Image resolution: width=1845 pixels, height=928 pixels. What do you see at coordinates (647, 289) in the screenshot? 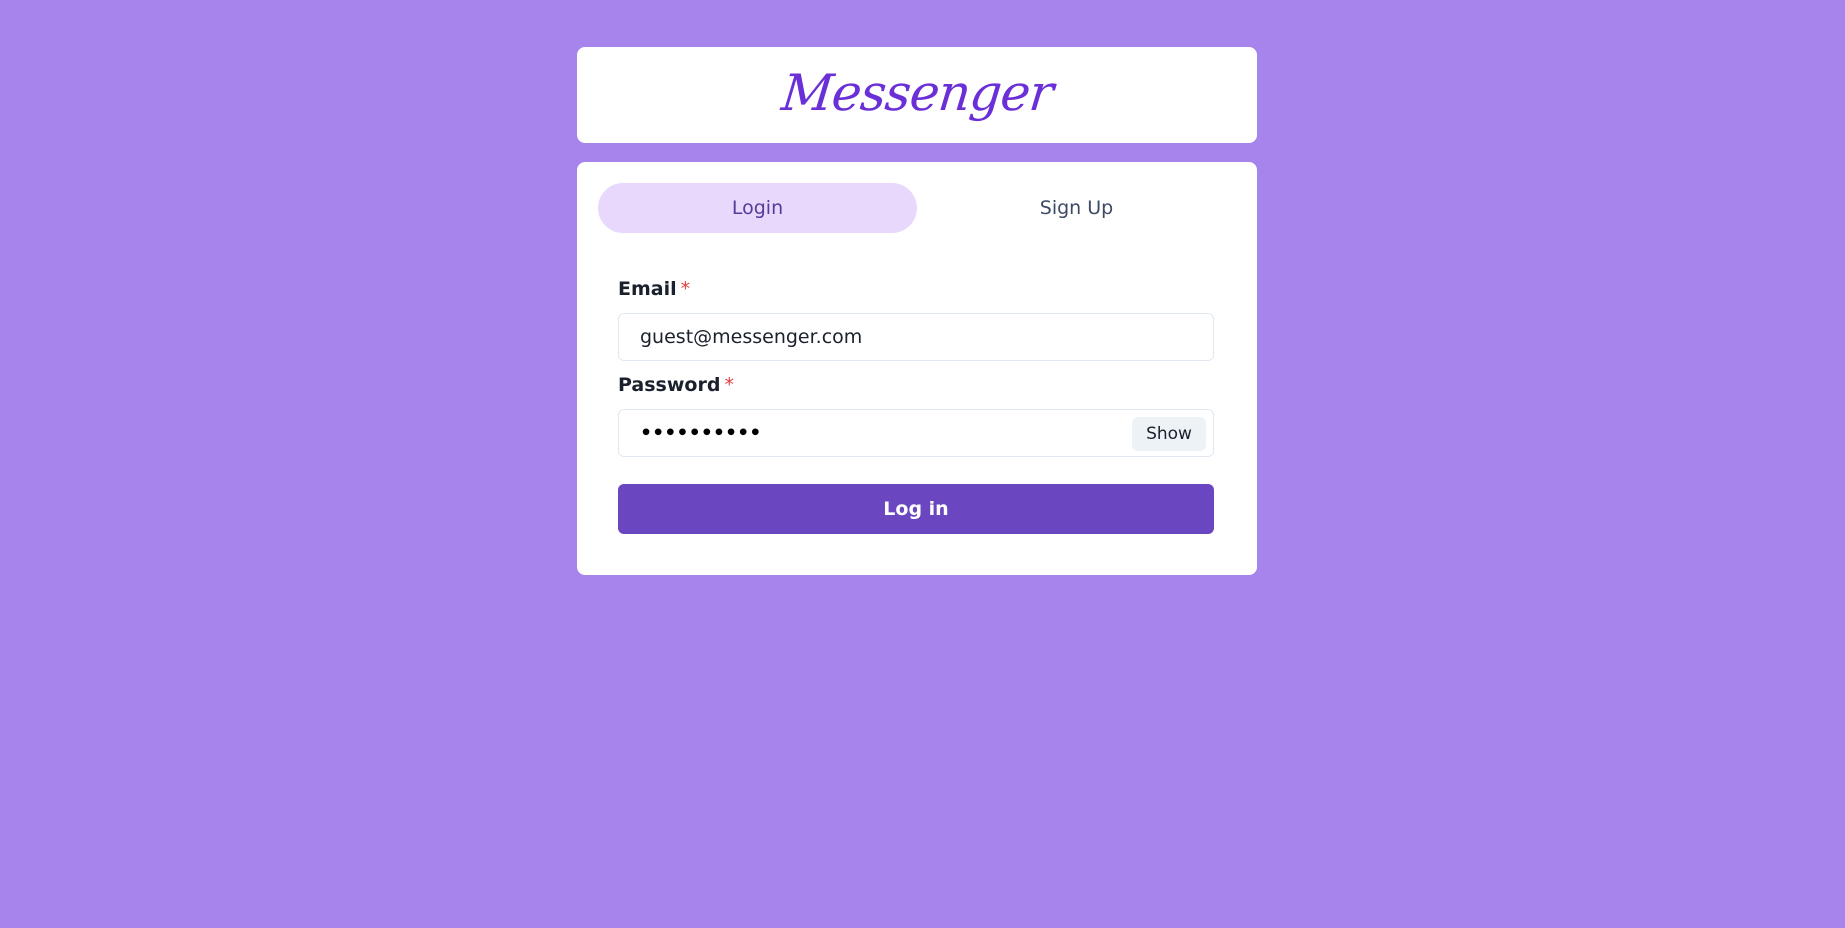
I see `email-label-text: Email` at bounding box center [647, 289].